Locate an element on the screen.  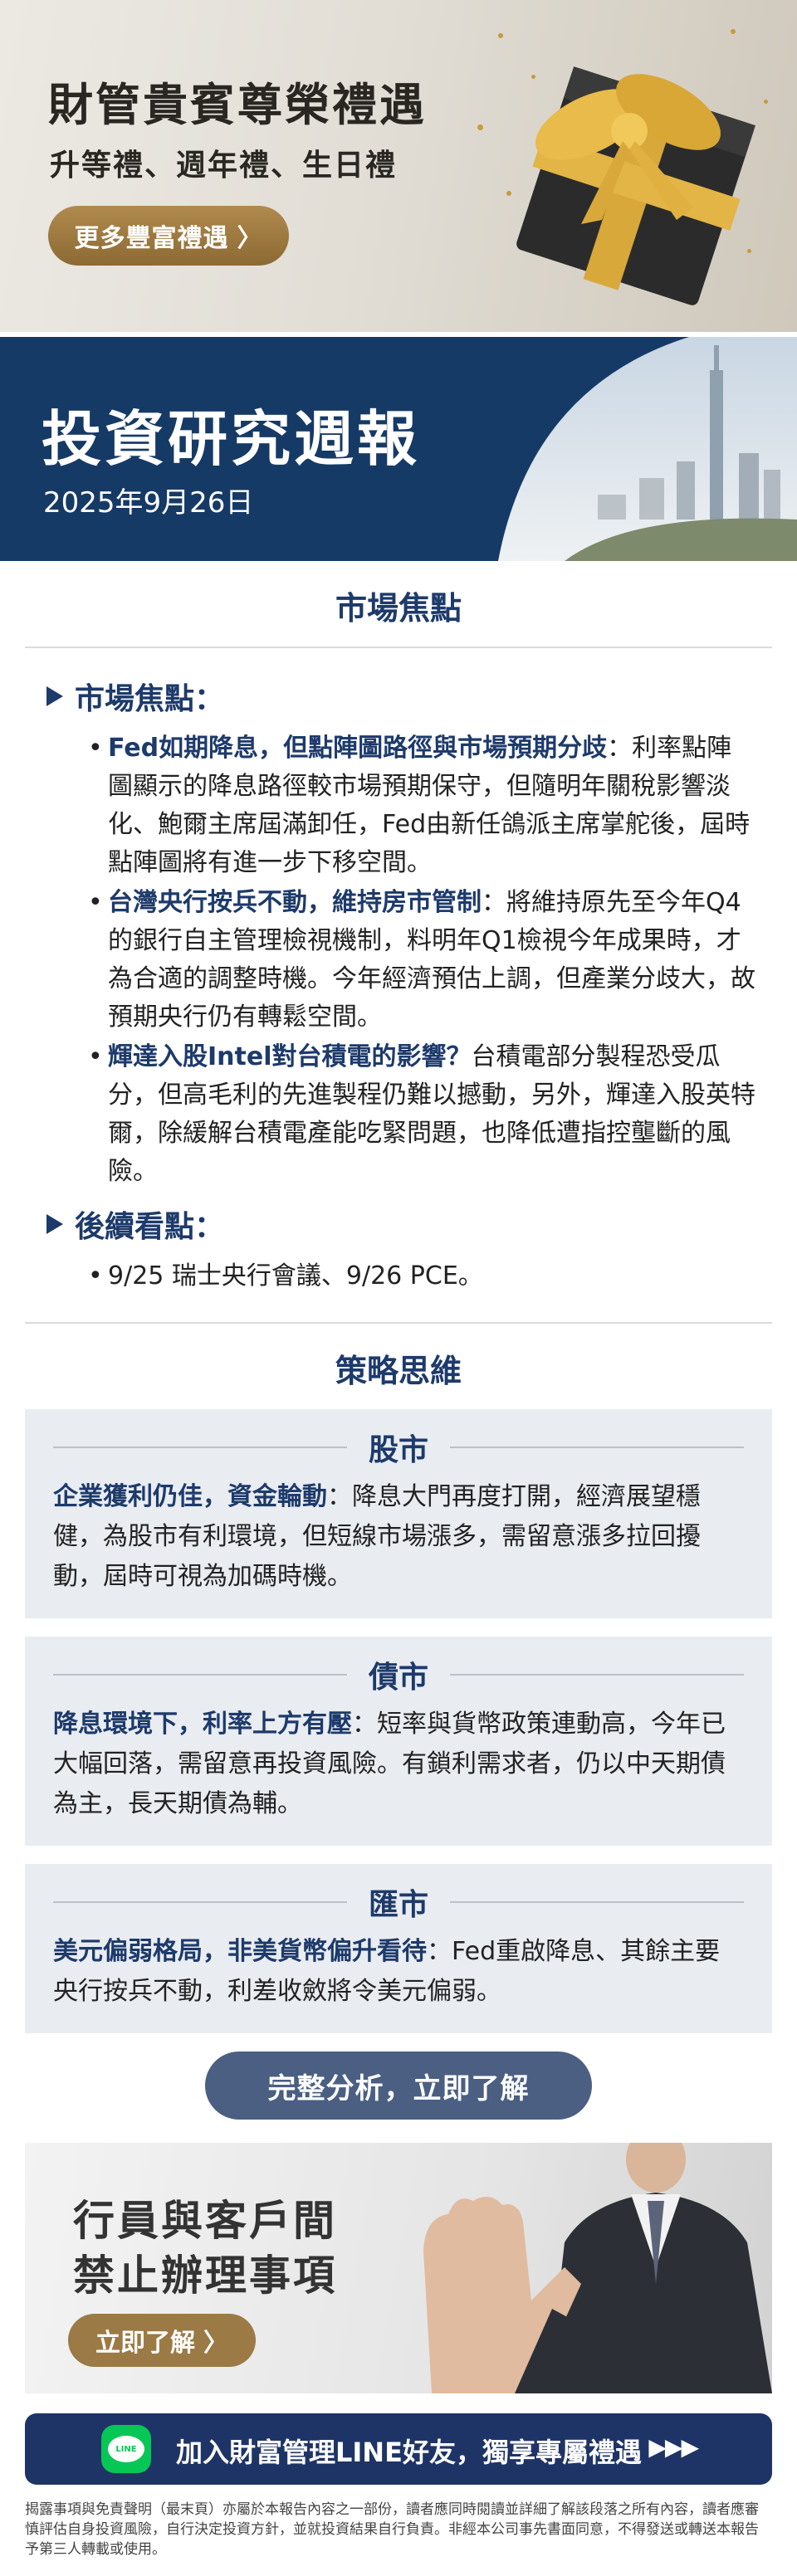
line-friend-bar: LINE 加入財富管理LINE好友，獨享專屬禮遇 ▶▶▶ is located at coordinates (398, 2449).